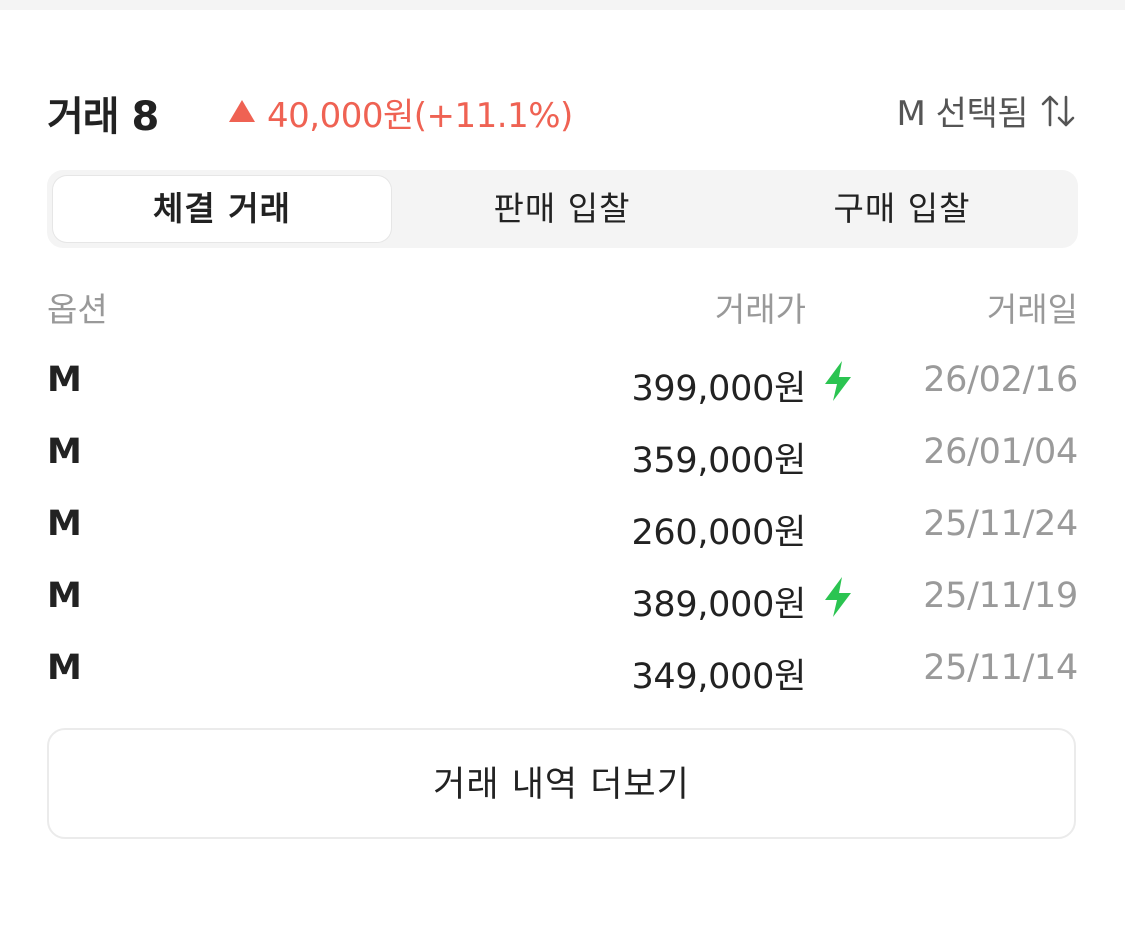 The width and height of the screenshot is (1125, 927). What do you see at coordinates (103, 117) in the screenshot?
I see `trade-count-title: 거래 8` at bounding box center [103, 117].